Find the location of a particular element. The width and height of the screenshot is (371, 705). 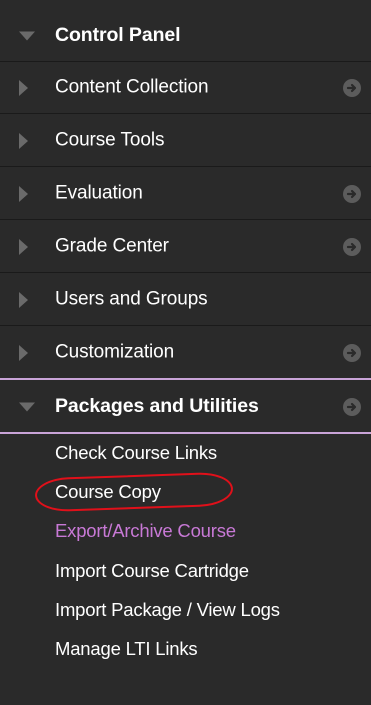

subitem-check-course-links: Check Course Links is located at coordinates (136, 453).